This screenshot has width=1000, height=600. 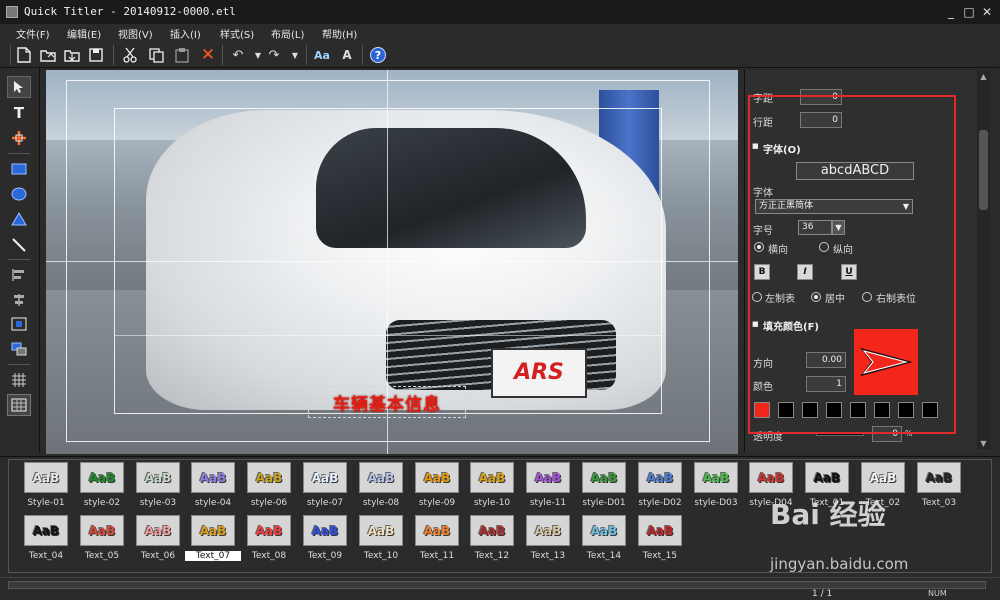 I want to click on style-label: Text_10, so click(x=381, y=556).